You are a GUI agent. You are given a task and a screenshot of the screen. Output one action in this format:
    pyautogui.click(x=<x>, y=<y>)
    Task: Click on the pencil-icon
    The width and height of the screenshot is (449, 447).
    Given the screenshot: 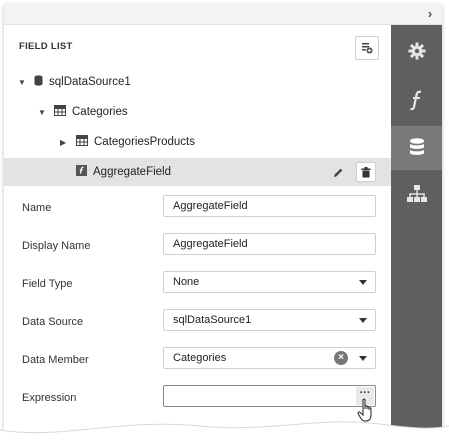 What is the action you would take?
    pyautogui.click(x=337, y=172)
    